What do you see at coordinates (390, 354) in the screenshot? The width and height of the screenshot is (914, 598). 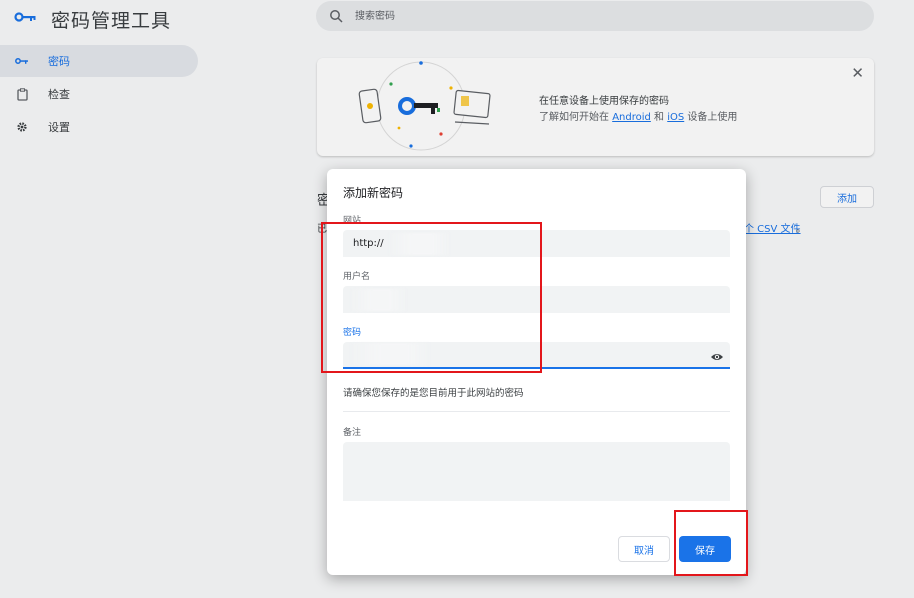 I see `redacted-password-blur` at bounding box center [390, 354].